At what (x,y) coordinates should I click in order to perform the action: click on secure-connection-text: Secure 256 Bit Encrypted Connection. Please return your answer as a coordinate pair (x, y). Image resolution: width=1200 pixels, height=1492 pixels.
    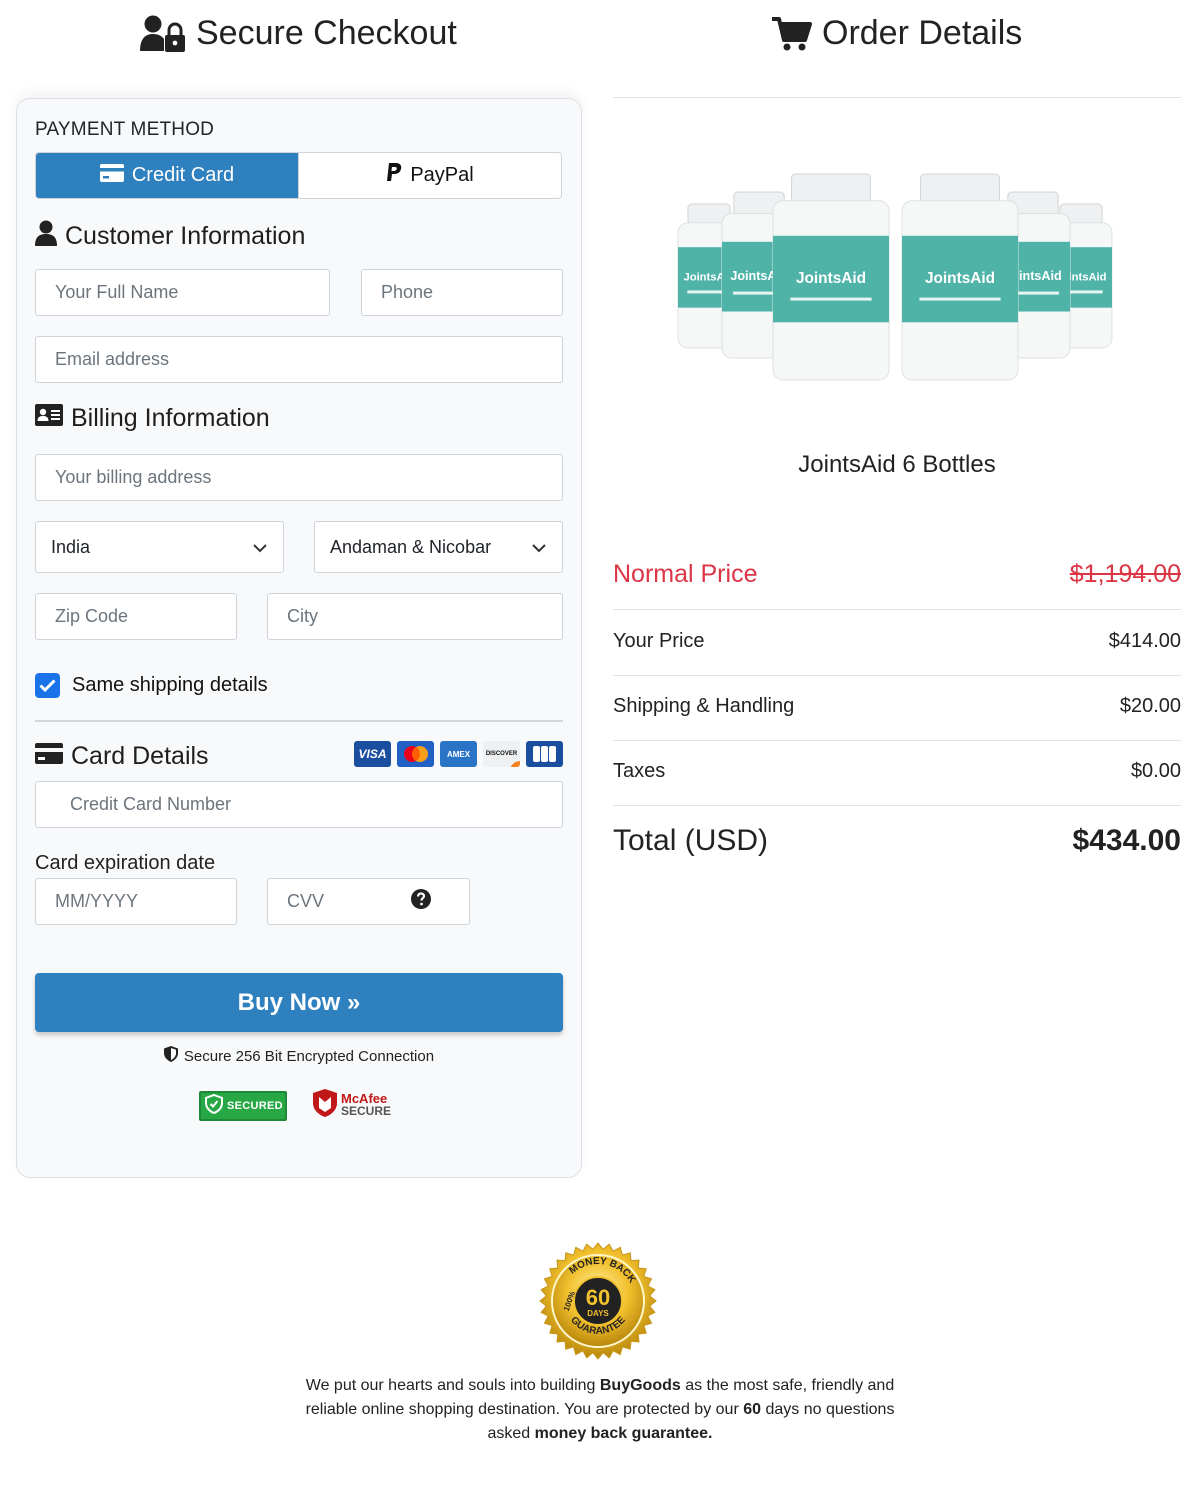
    Looking at the image, I should click on (309, 1056).